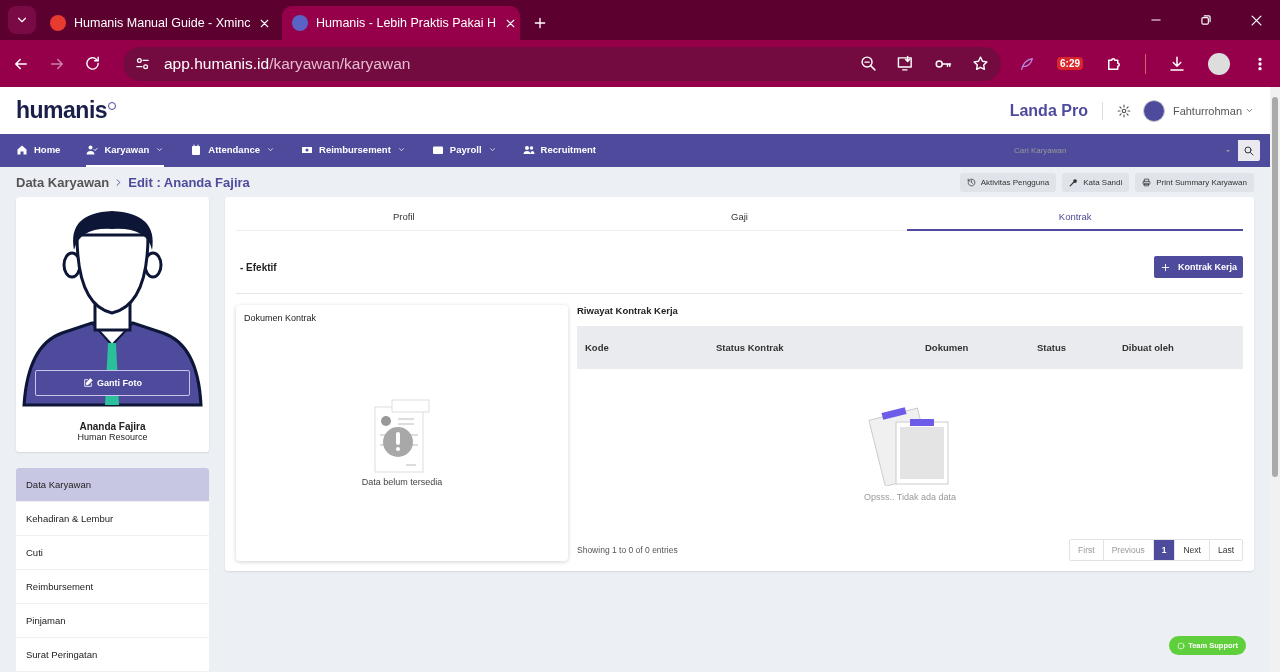 The image size is (1280, 672). Describe the element at coordinates (1056, 110) in the screenshot. I see `company-name: Landa Pro` at that location.